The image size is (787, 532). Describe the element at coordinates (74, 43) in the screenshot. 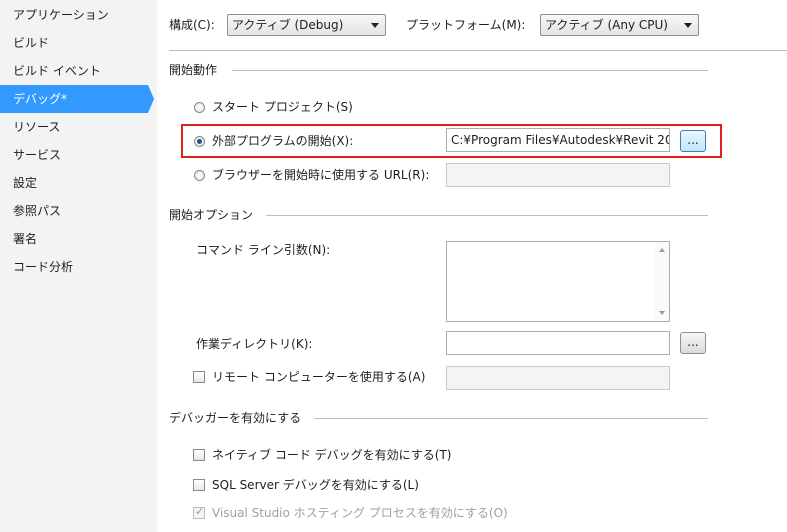

I see `sidebar-item-build: ビルド` at that location.